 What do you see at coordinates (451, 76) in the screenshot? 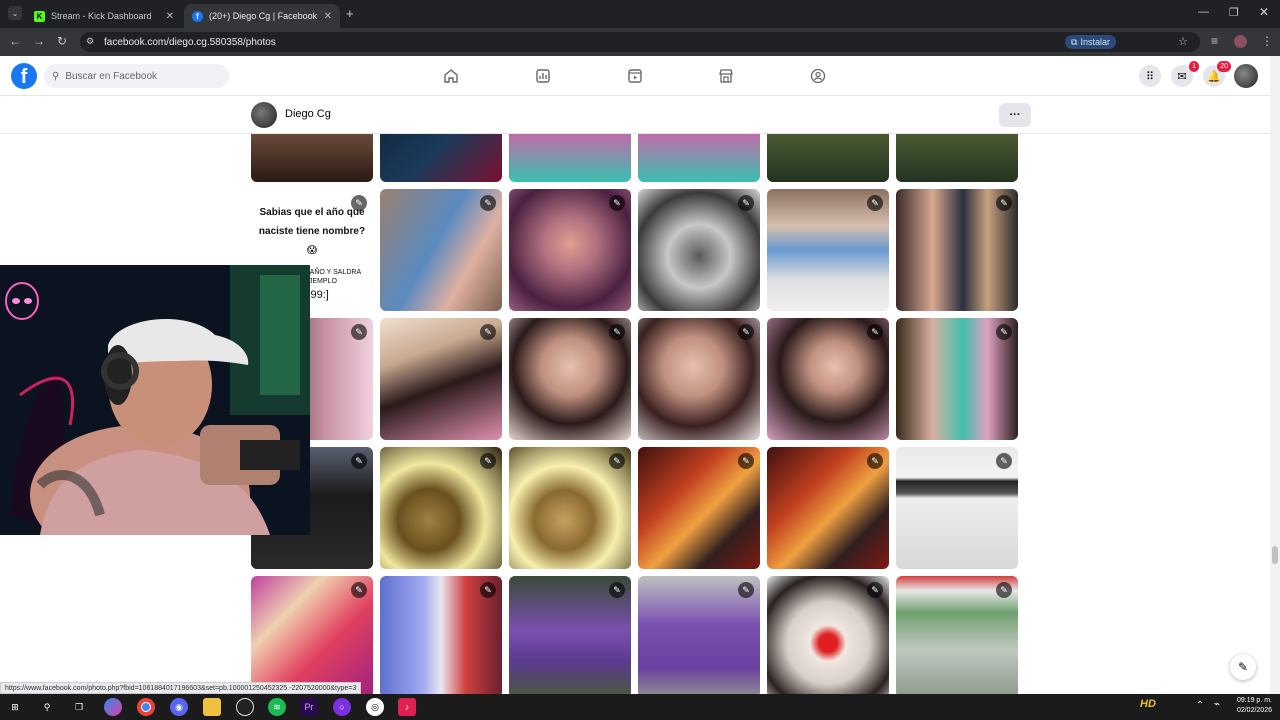
I see `home-nav-icon` at bounding box center [451, 76].